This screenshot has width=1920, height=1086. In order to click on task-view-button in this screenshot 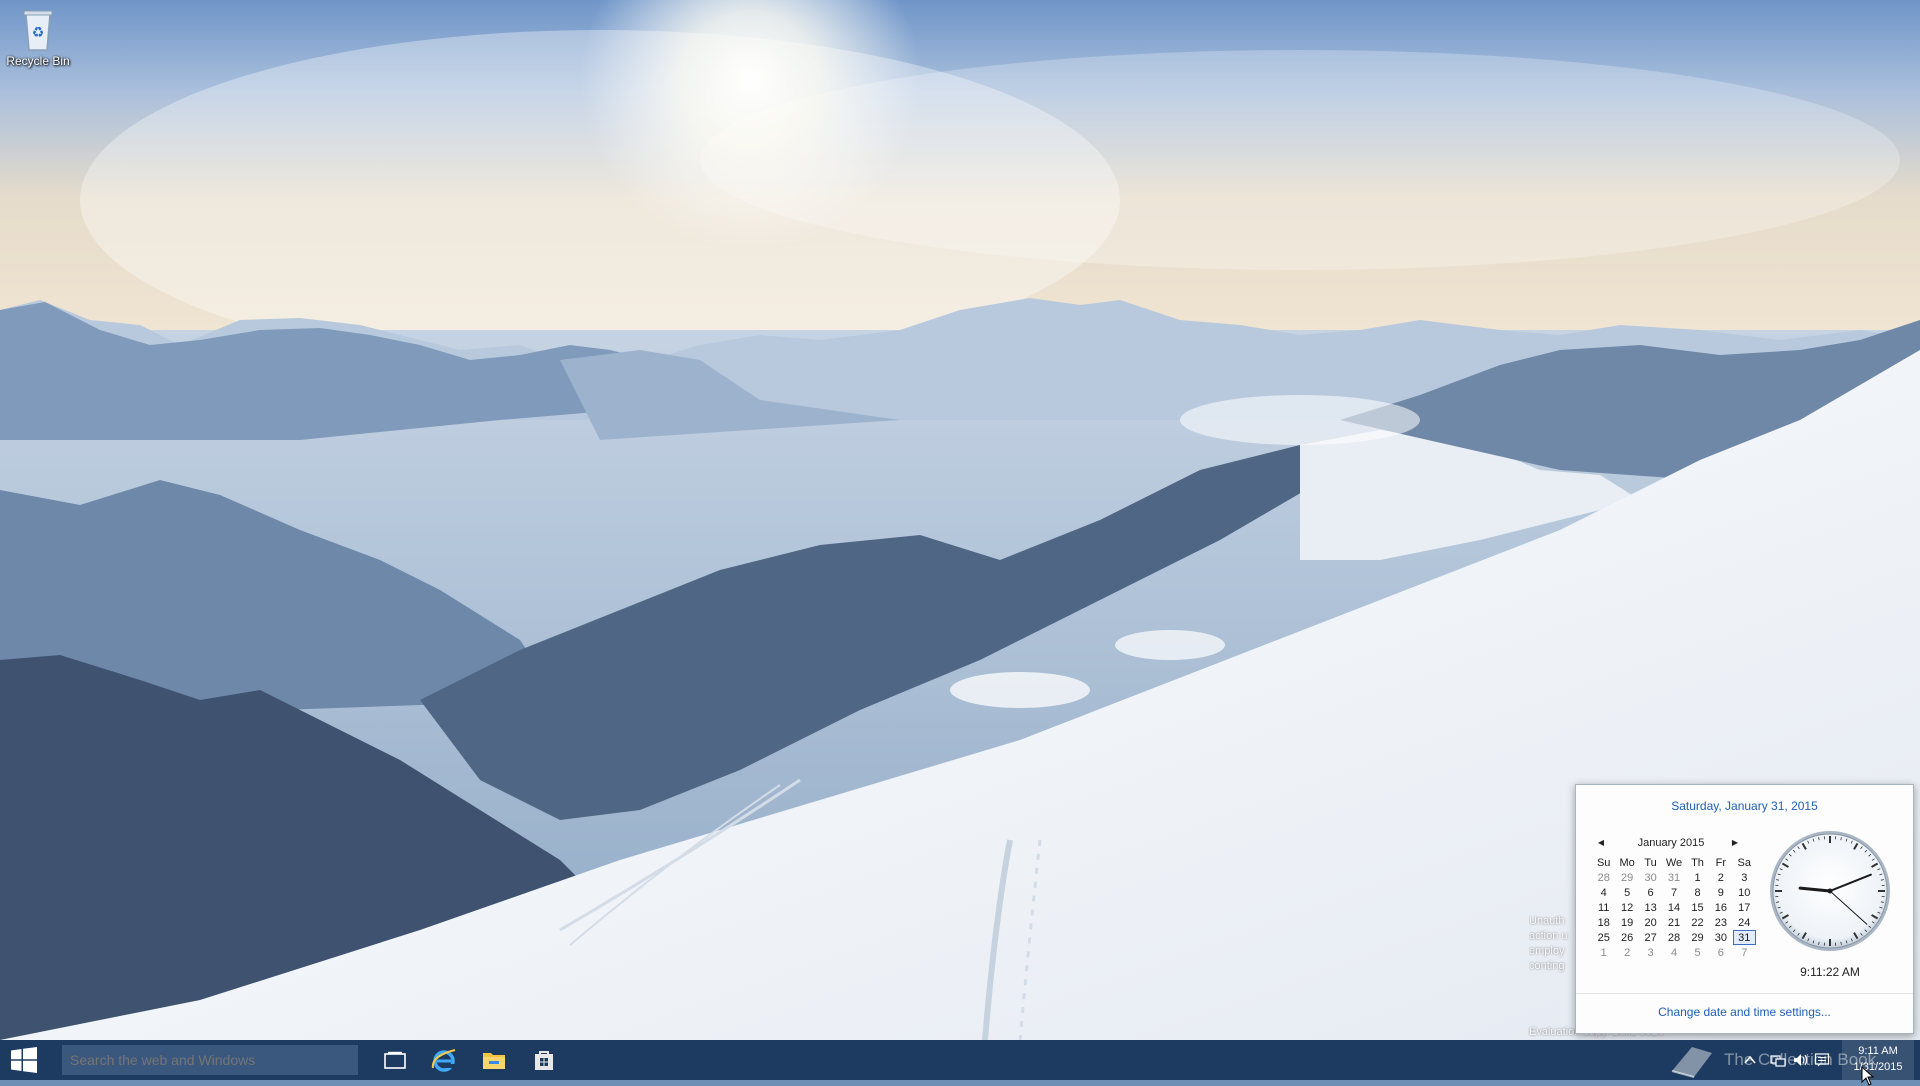, I will do `click(395, 1060)`.